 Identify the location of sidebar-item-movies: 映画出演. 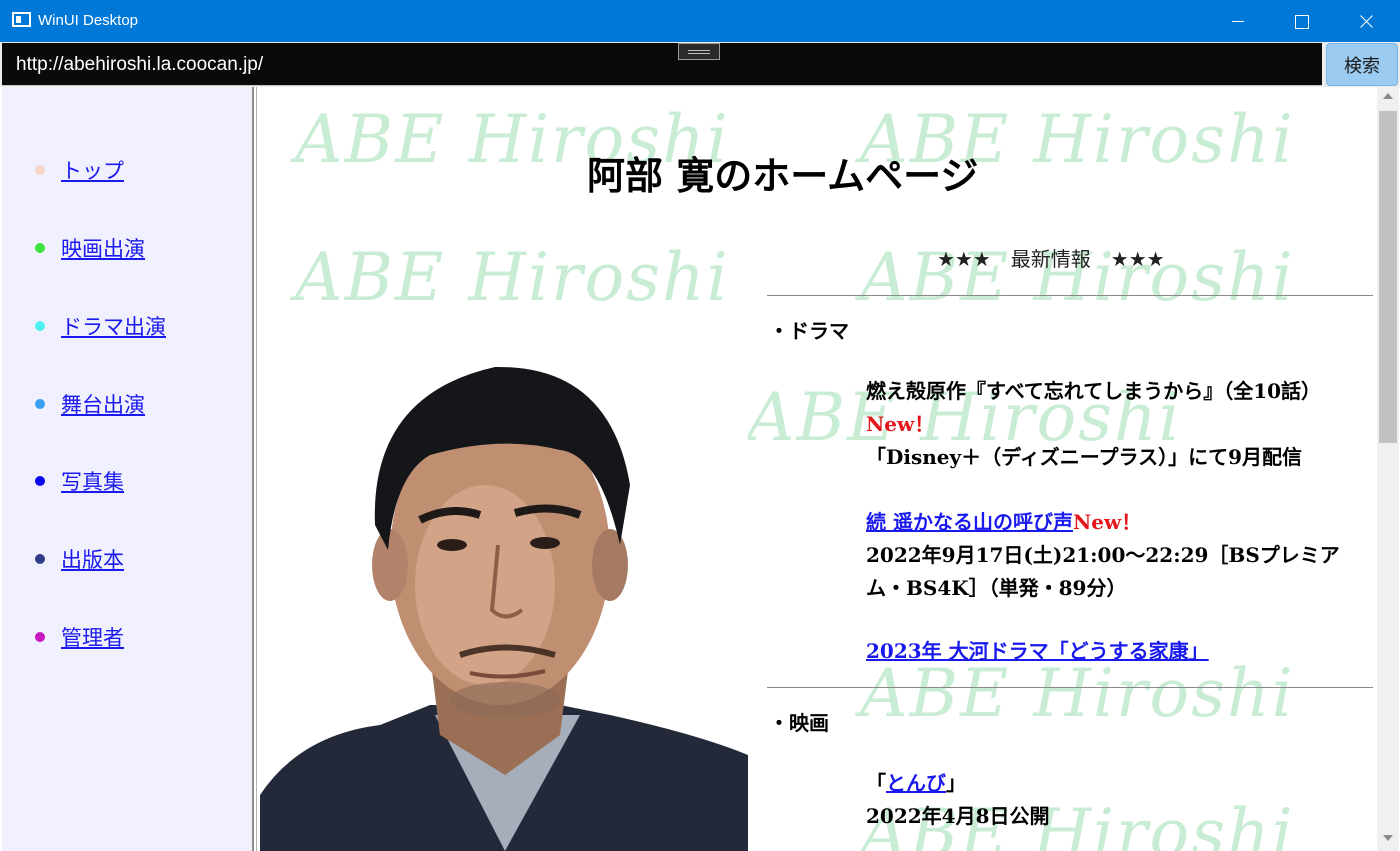
(127, 248).